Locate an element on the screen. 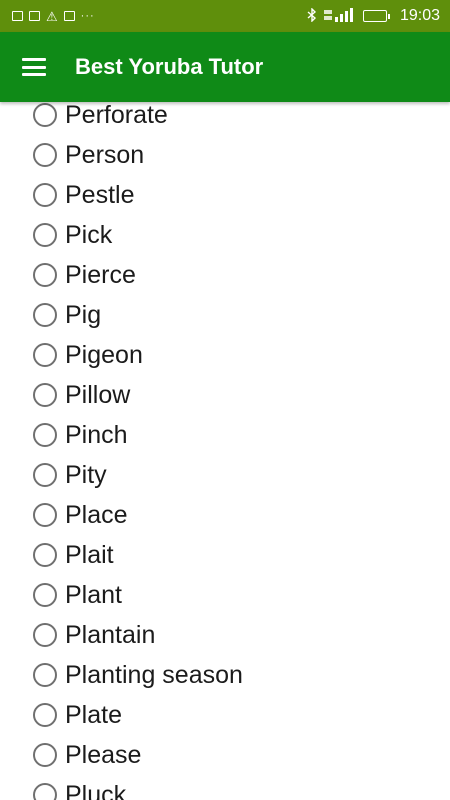 Image resolution: width=450 pixels, height=800 pixels. word-label: Plantain is located at coordinates (110, 634).